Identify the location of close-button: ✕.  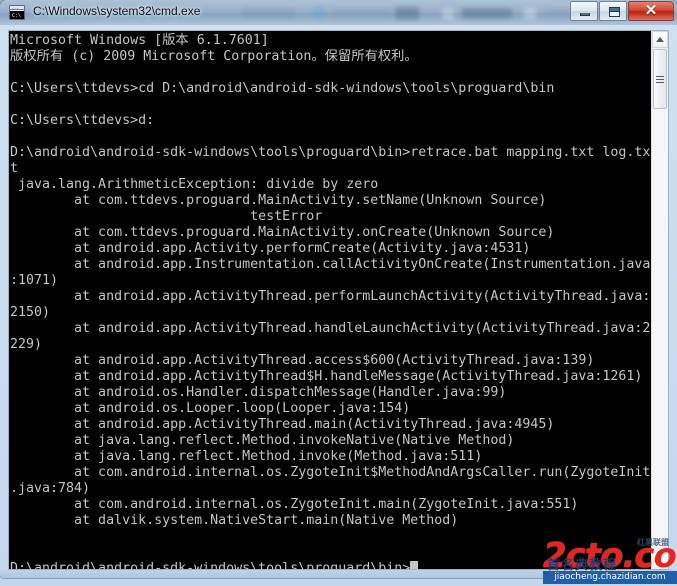
(651, 11).